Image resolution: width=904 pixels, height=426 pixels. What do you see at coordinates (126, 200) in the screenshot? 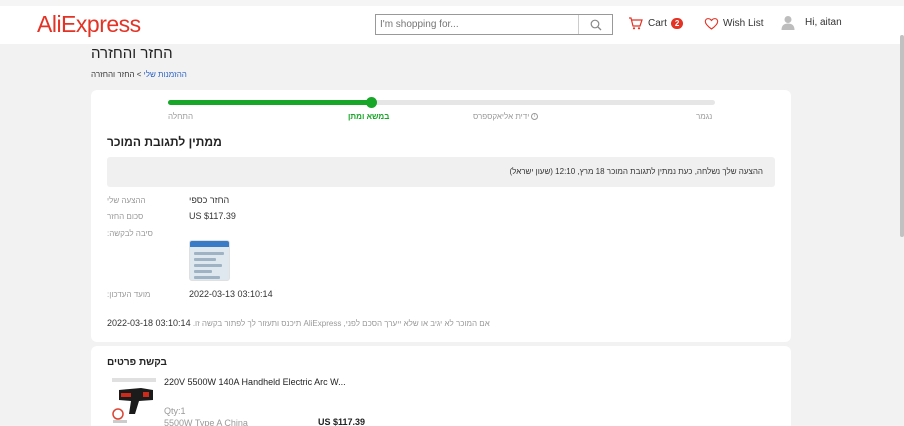
I see `offer-label: ההצעה שלי` at bounding box center [126, 200].